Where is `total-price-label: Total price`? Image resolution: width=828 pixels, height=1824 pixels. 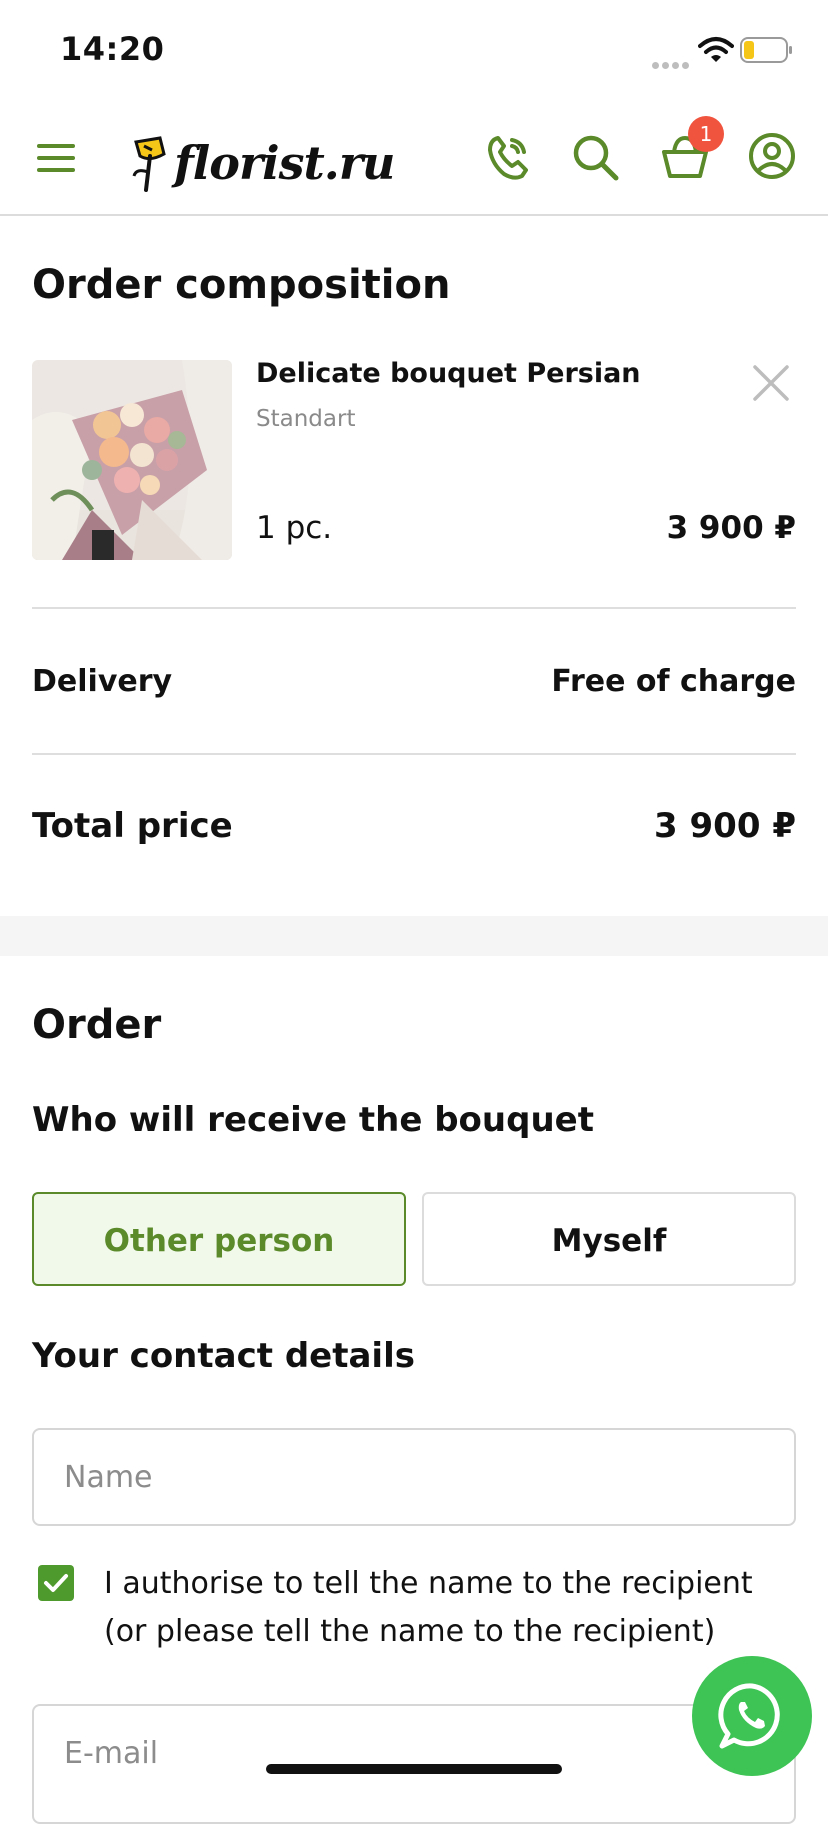 total-price-label: Total price is located at coordinates (132, 826).